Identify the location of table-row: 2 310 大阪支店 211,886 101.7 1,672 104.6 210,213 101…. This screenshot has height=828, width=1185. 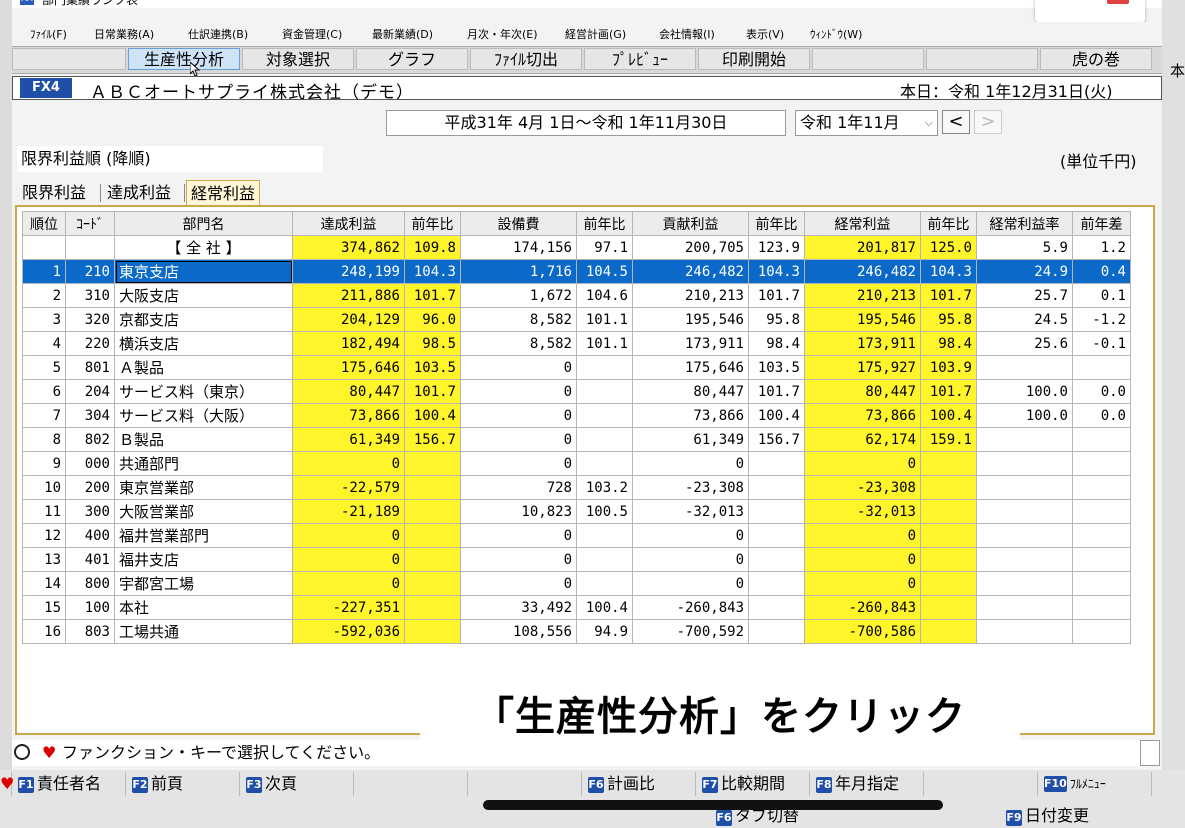
(576, 295).